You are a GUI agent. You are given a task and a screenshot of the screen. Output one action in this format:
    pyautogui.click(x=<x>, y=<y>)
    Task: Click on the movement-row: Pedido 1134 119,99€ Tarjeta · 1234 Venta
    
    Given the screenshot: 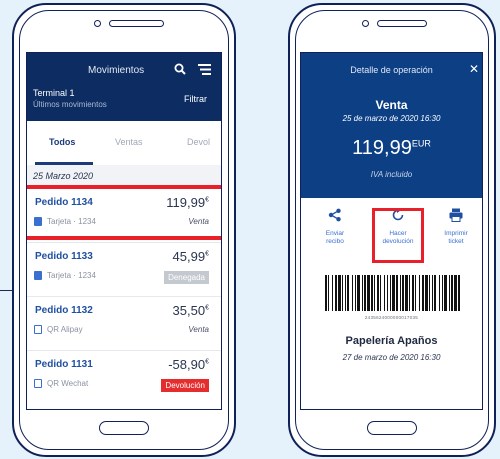 What is the action you would take?
    pyautogui.click(x=124, y=215)
    